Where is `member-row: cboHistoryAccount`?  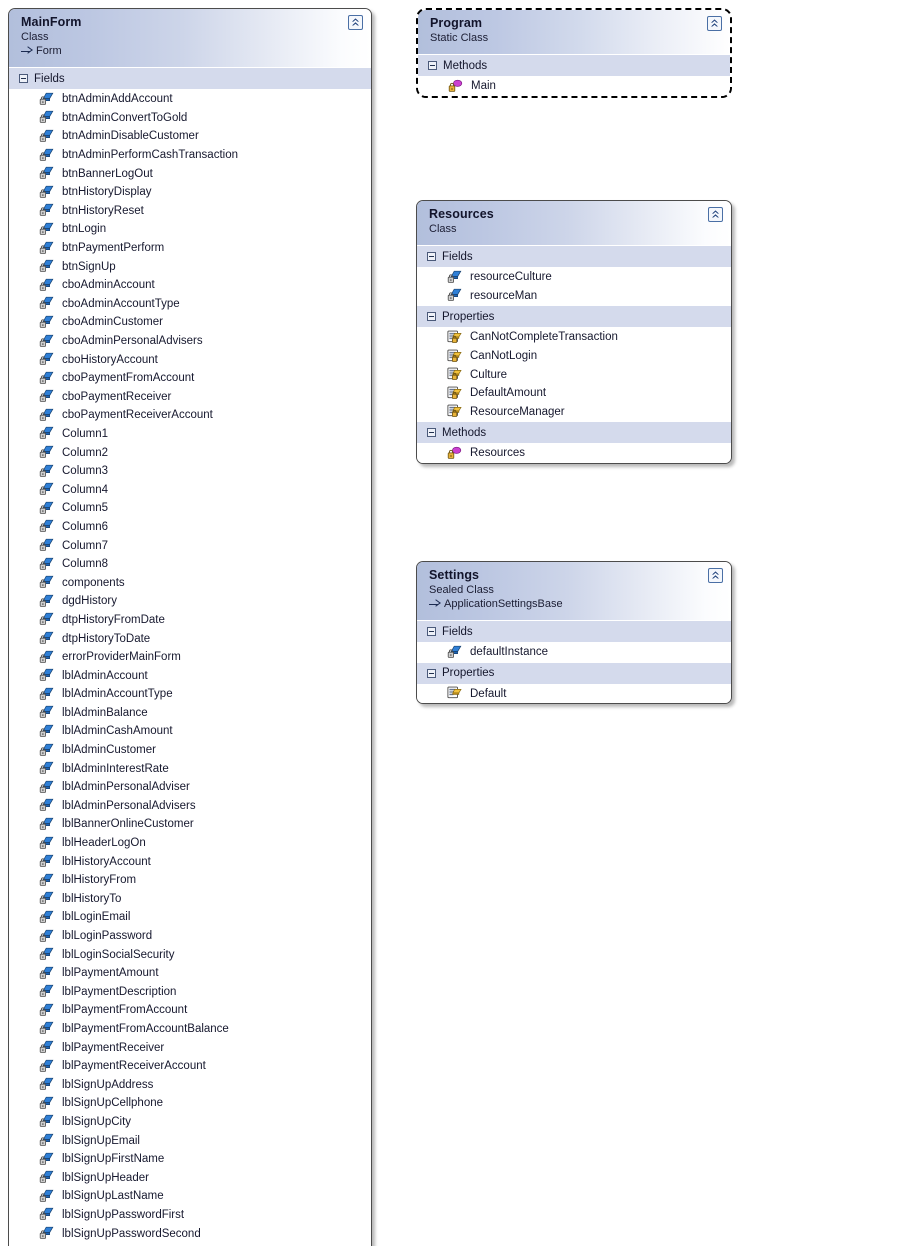
member-row: cboHistoryAccount is located at coordinates (190, 359).